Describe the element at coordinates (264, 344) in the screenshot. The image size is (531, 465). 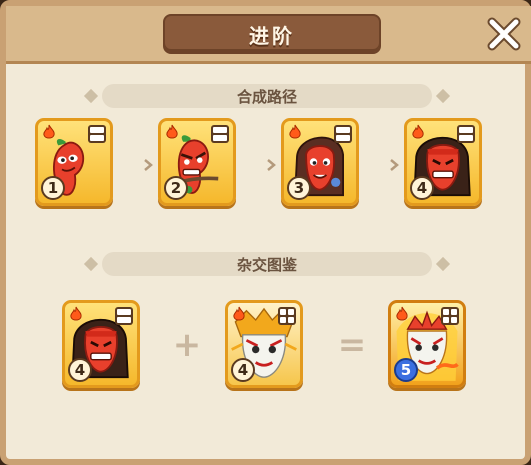
I see `cross-card-2: 4` at that location.